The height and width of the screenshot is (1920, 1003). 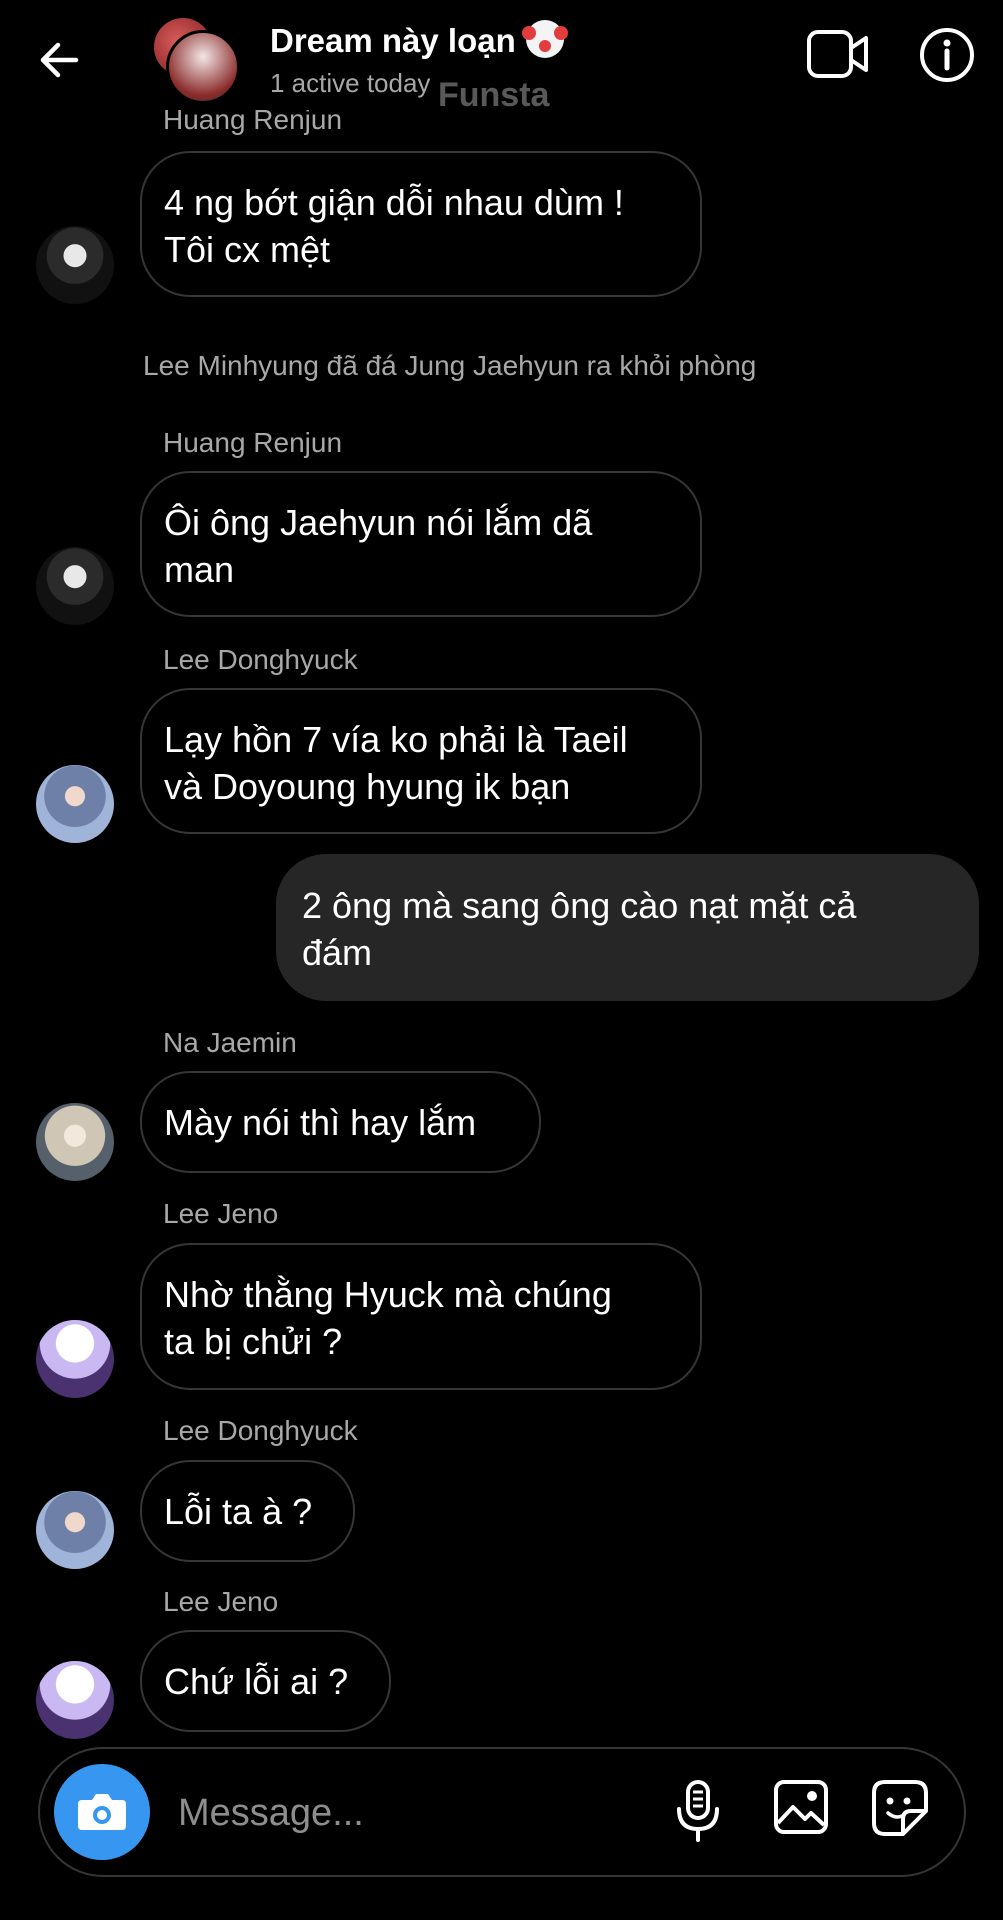 I want to click on message-text: ta bị chửi ?, so click(x=253, y=1341).